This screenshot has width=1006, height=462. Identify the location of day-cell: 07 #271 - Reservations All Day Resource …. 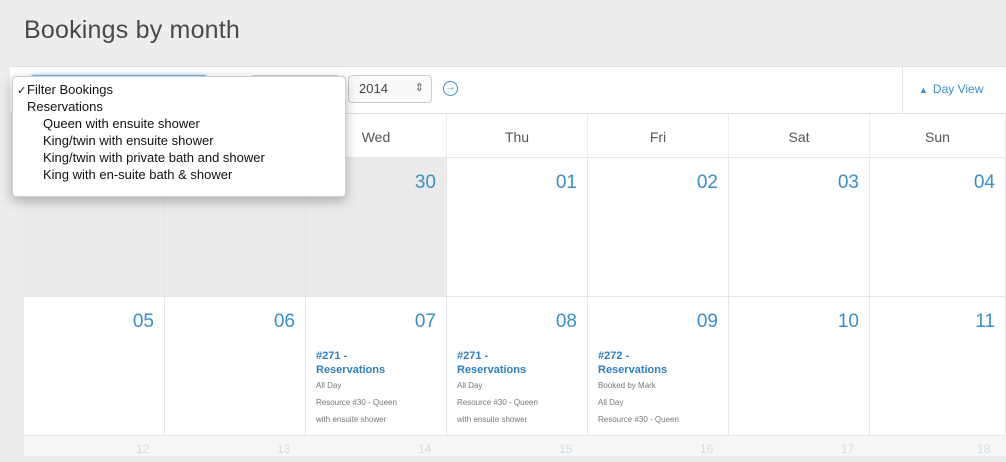
(376, 366).